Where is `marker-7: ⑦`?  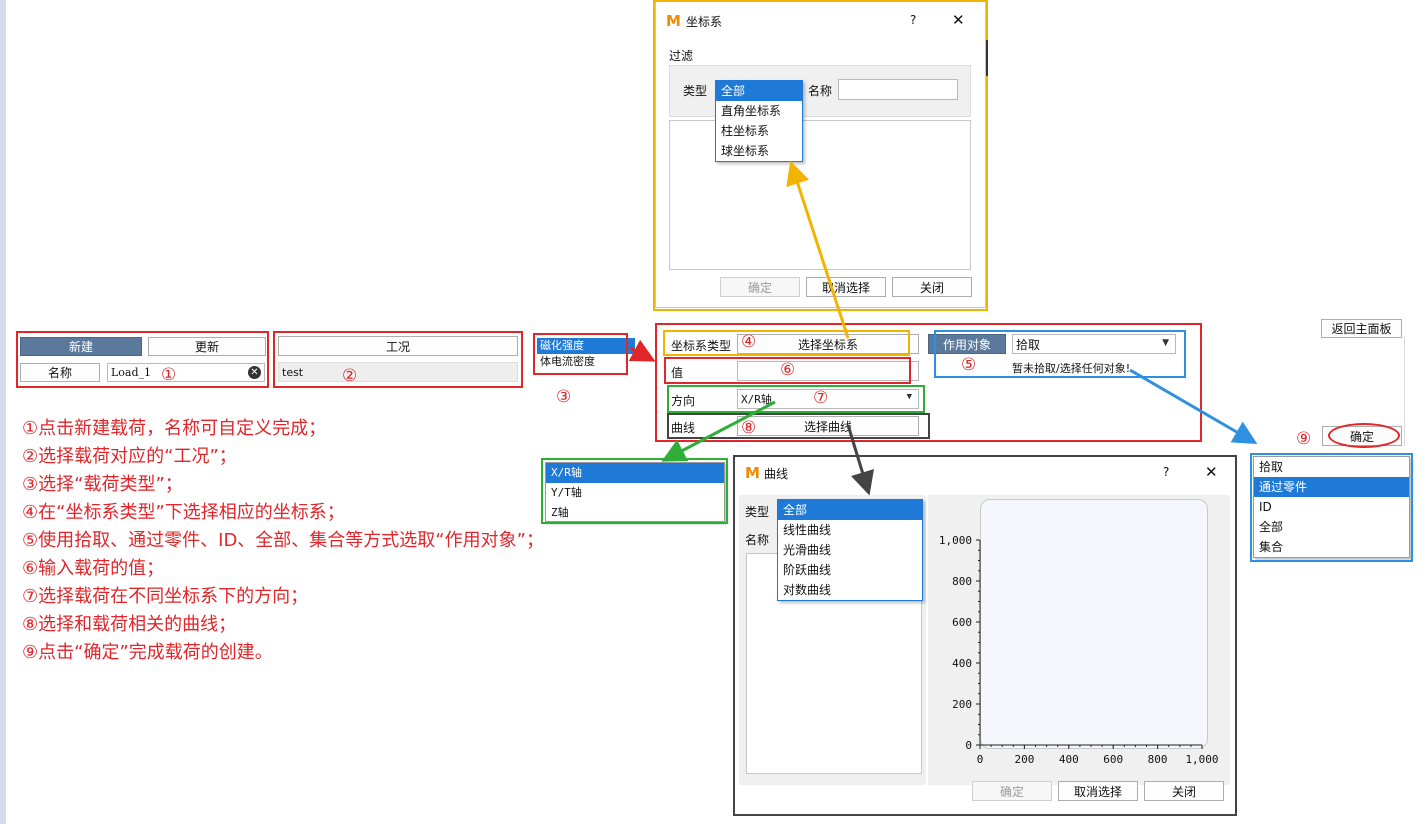
marker-7: ⑦ is located at coordinates (821, 398).